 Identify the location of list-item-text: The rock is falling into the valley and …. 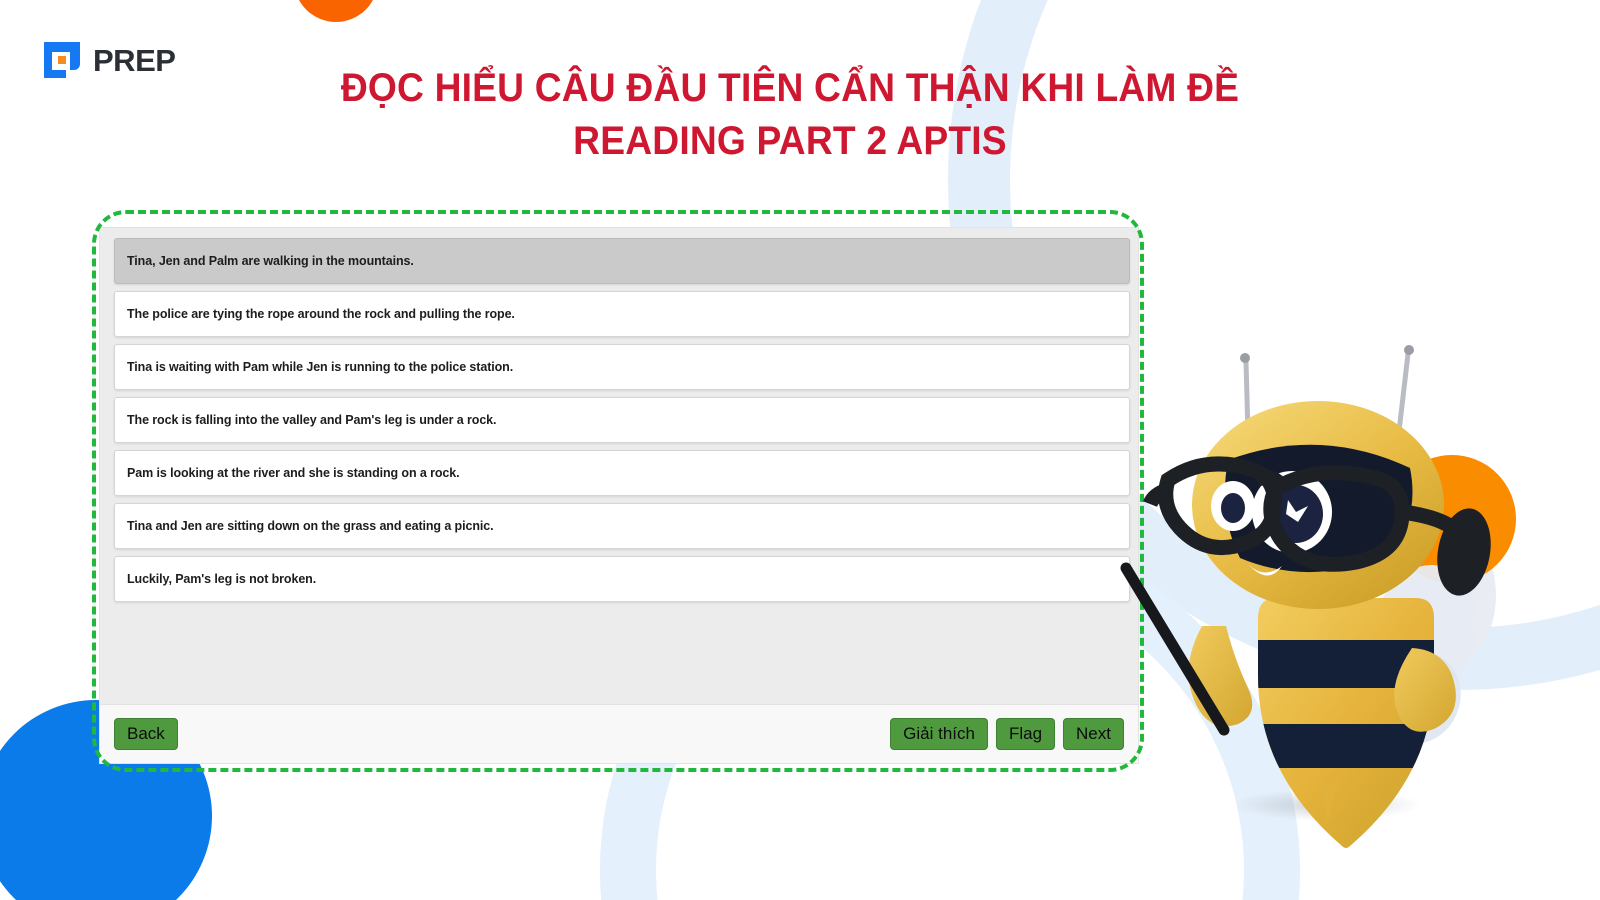
(312, 420).